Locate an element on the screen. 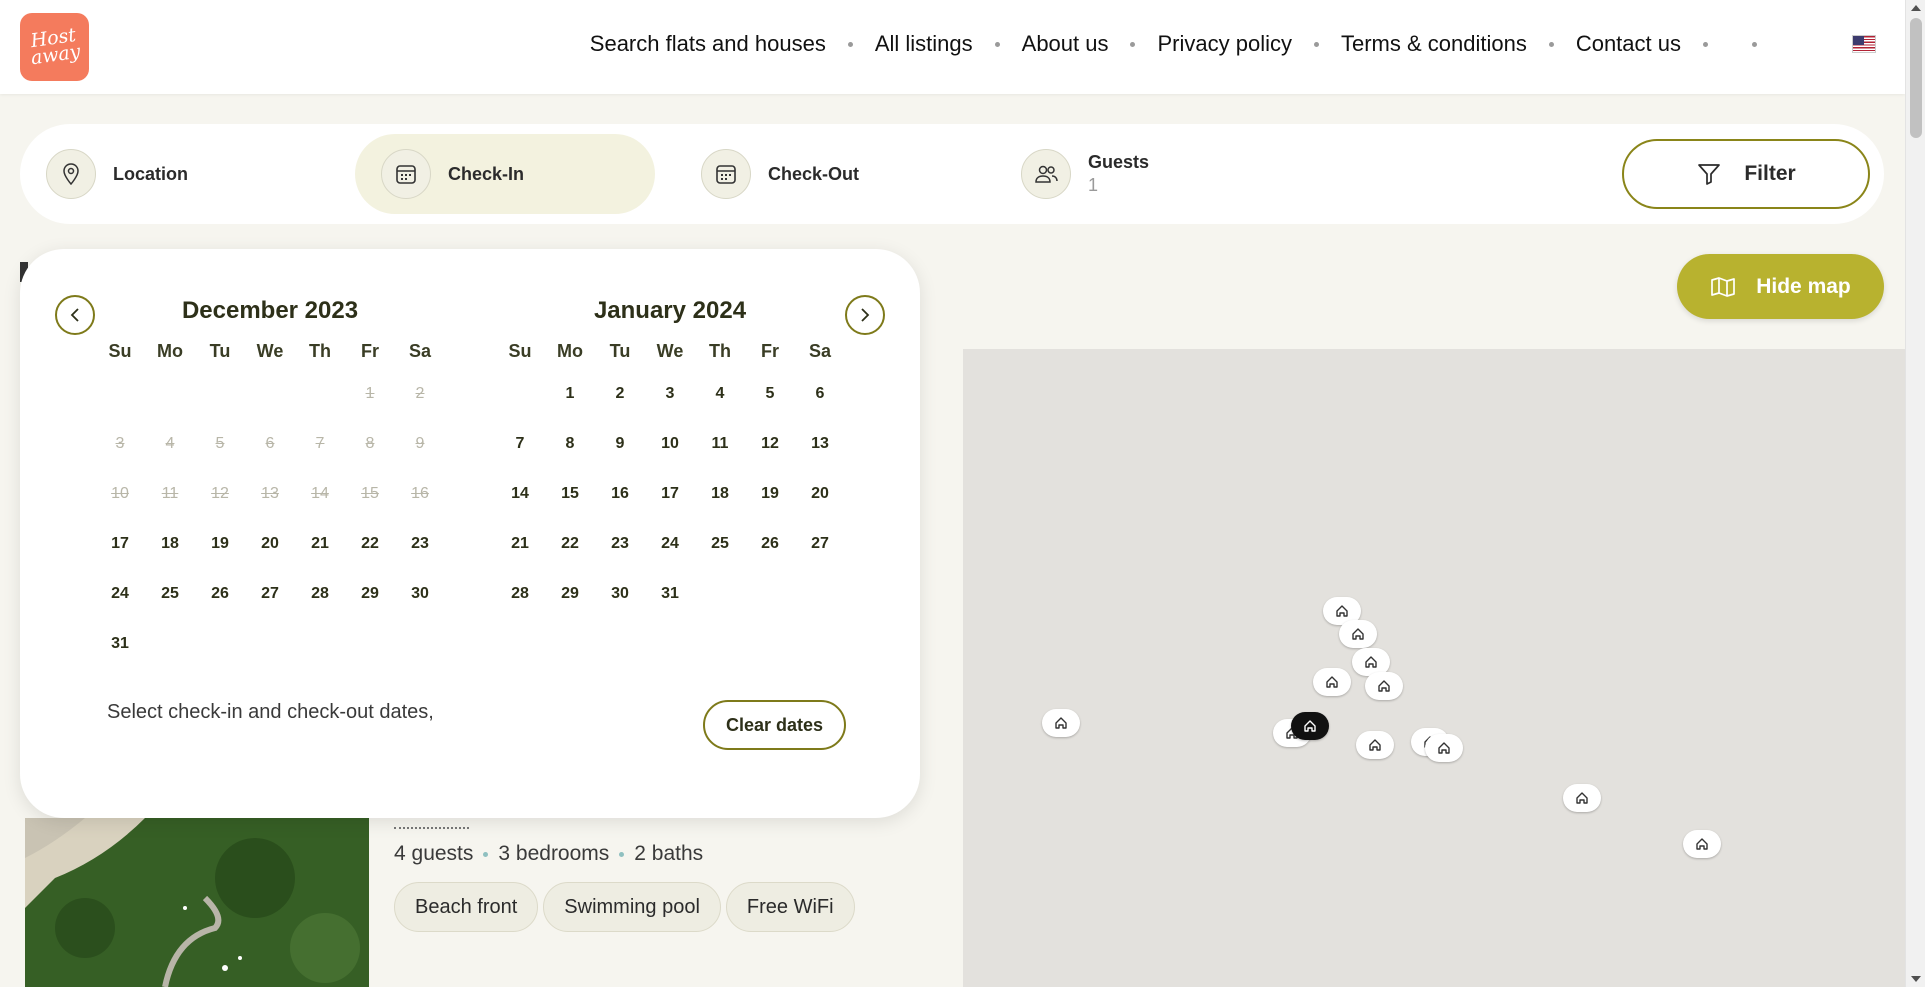 Image resolution: width=1925 pixels, height=987 pixels. day-cell: 1 is located at coordinates (570, 394).